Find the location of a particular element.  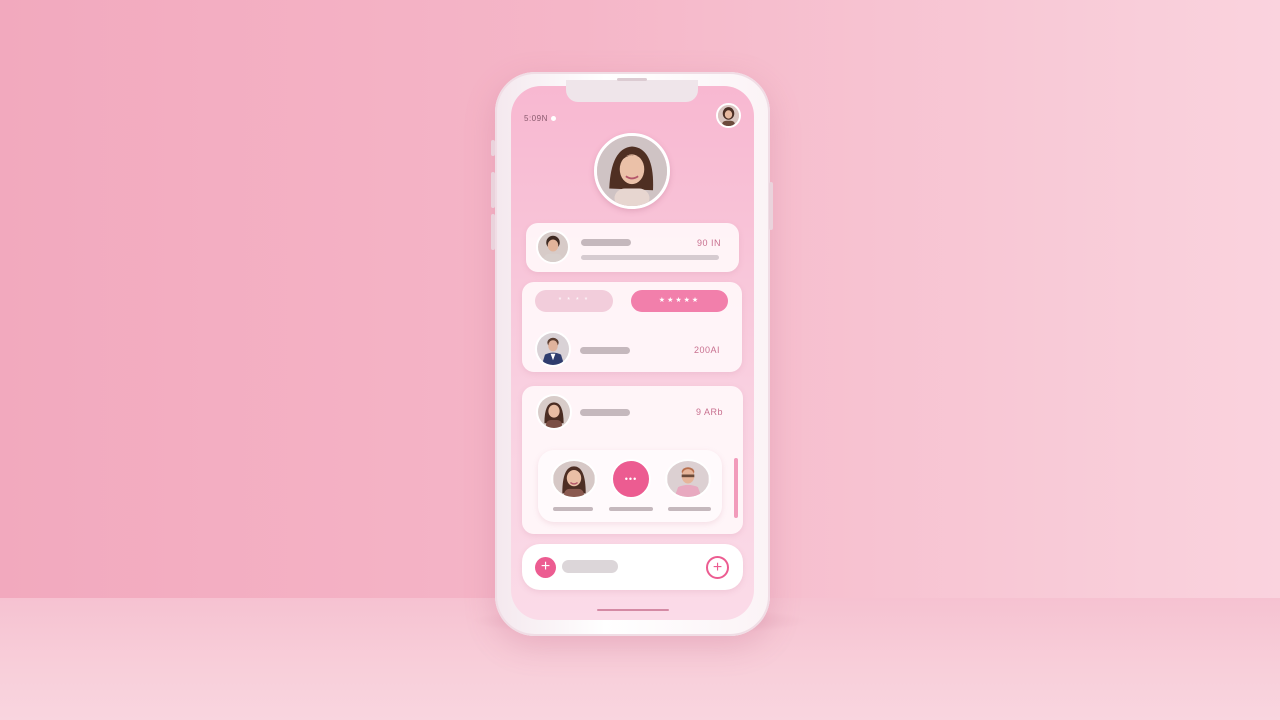

contacts-row: ••• is located at coordinates (630, 486).